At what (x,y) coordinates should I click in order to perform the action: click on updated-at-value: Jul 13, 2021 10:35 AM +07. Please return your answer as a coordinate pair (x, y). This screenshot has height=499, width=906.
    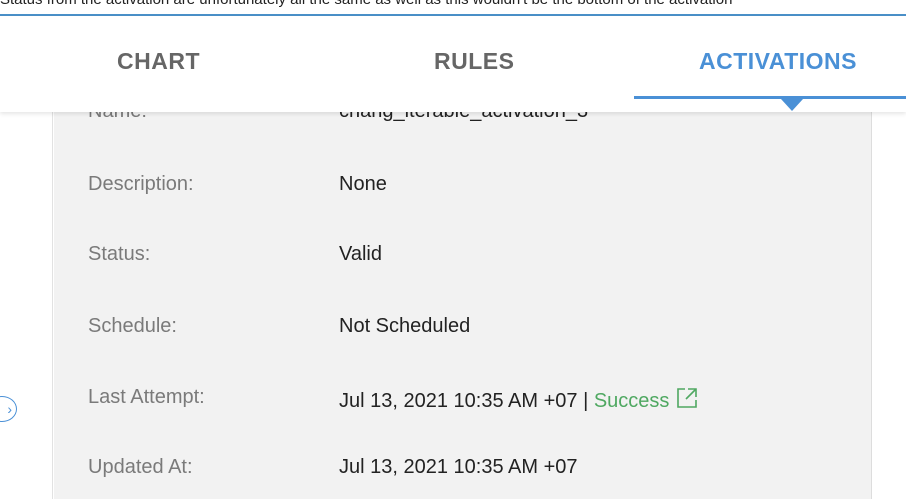
    Looking at the image, I should click on (458, 467).